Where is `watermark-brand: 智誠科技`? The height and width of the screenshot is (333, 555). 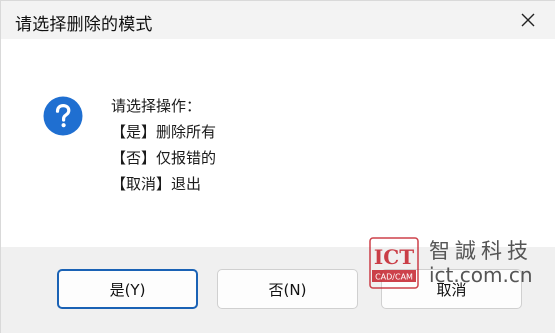
watermark-brand: 智誠科技 is located at coordinates (481, 251).